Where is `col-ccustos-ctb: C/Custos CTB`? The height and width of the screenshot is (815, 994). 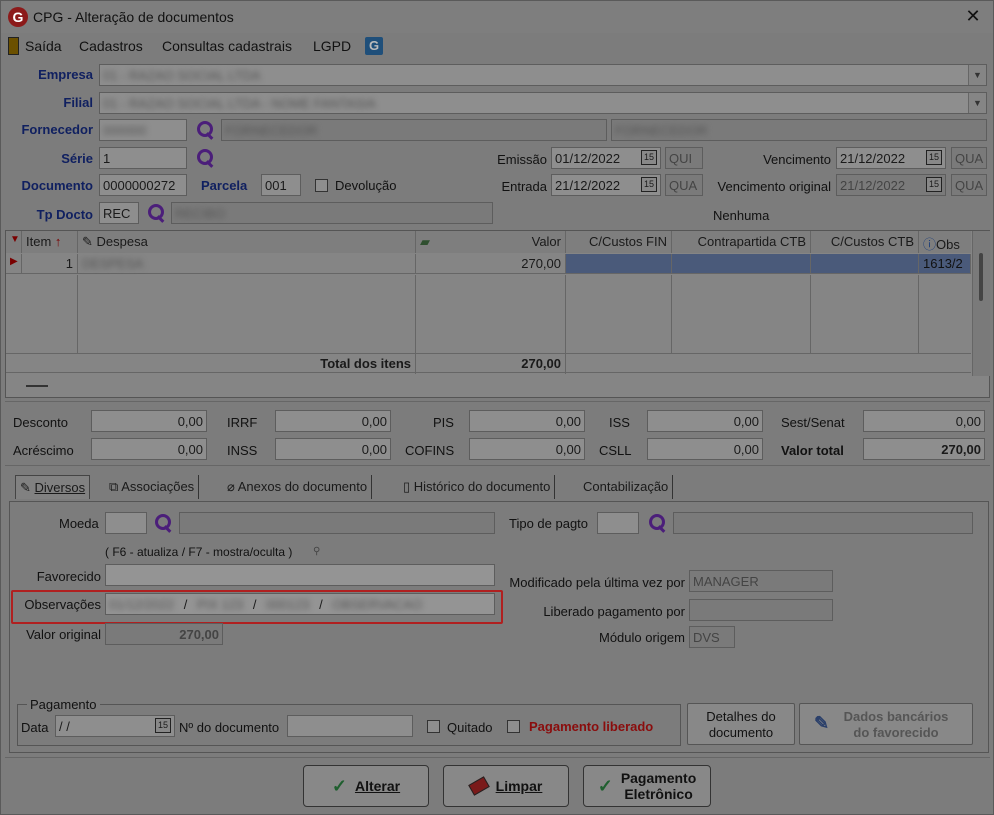 col-ccustos-ctb: C/Custos CTB is located at coordinates (865, 242).